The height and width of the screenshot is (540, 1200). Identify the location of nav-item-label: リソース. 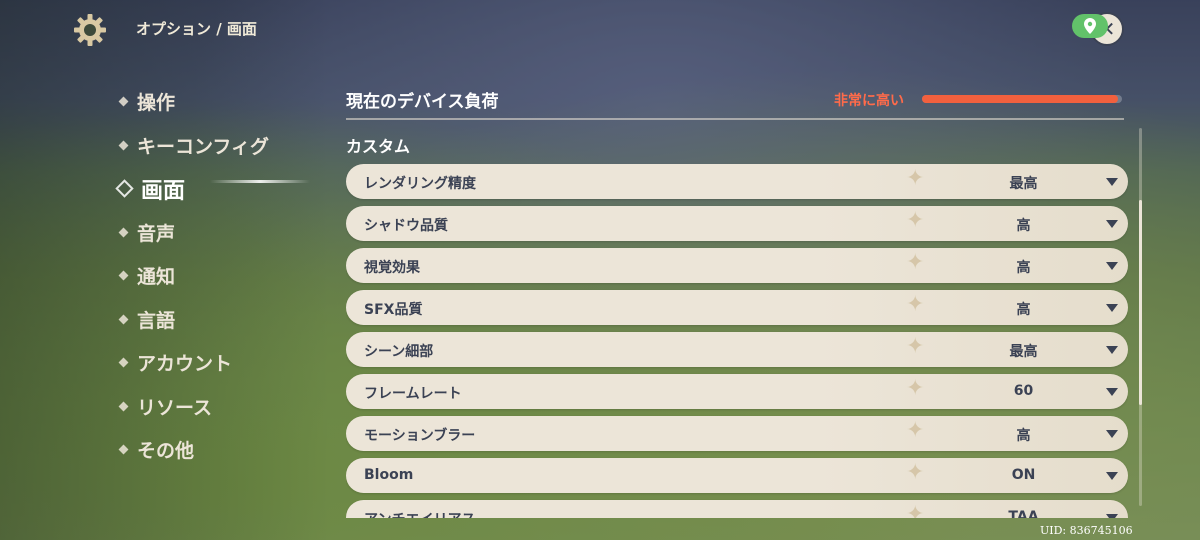
(175, 407).